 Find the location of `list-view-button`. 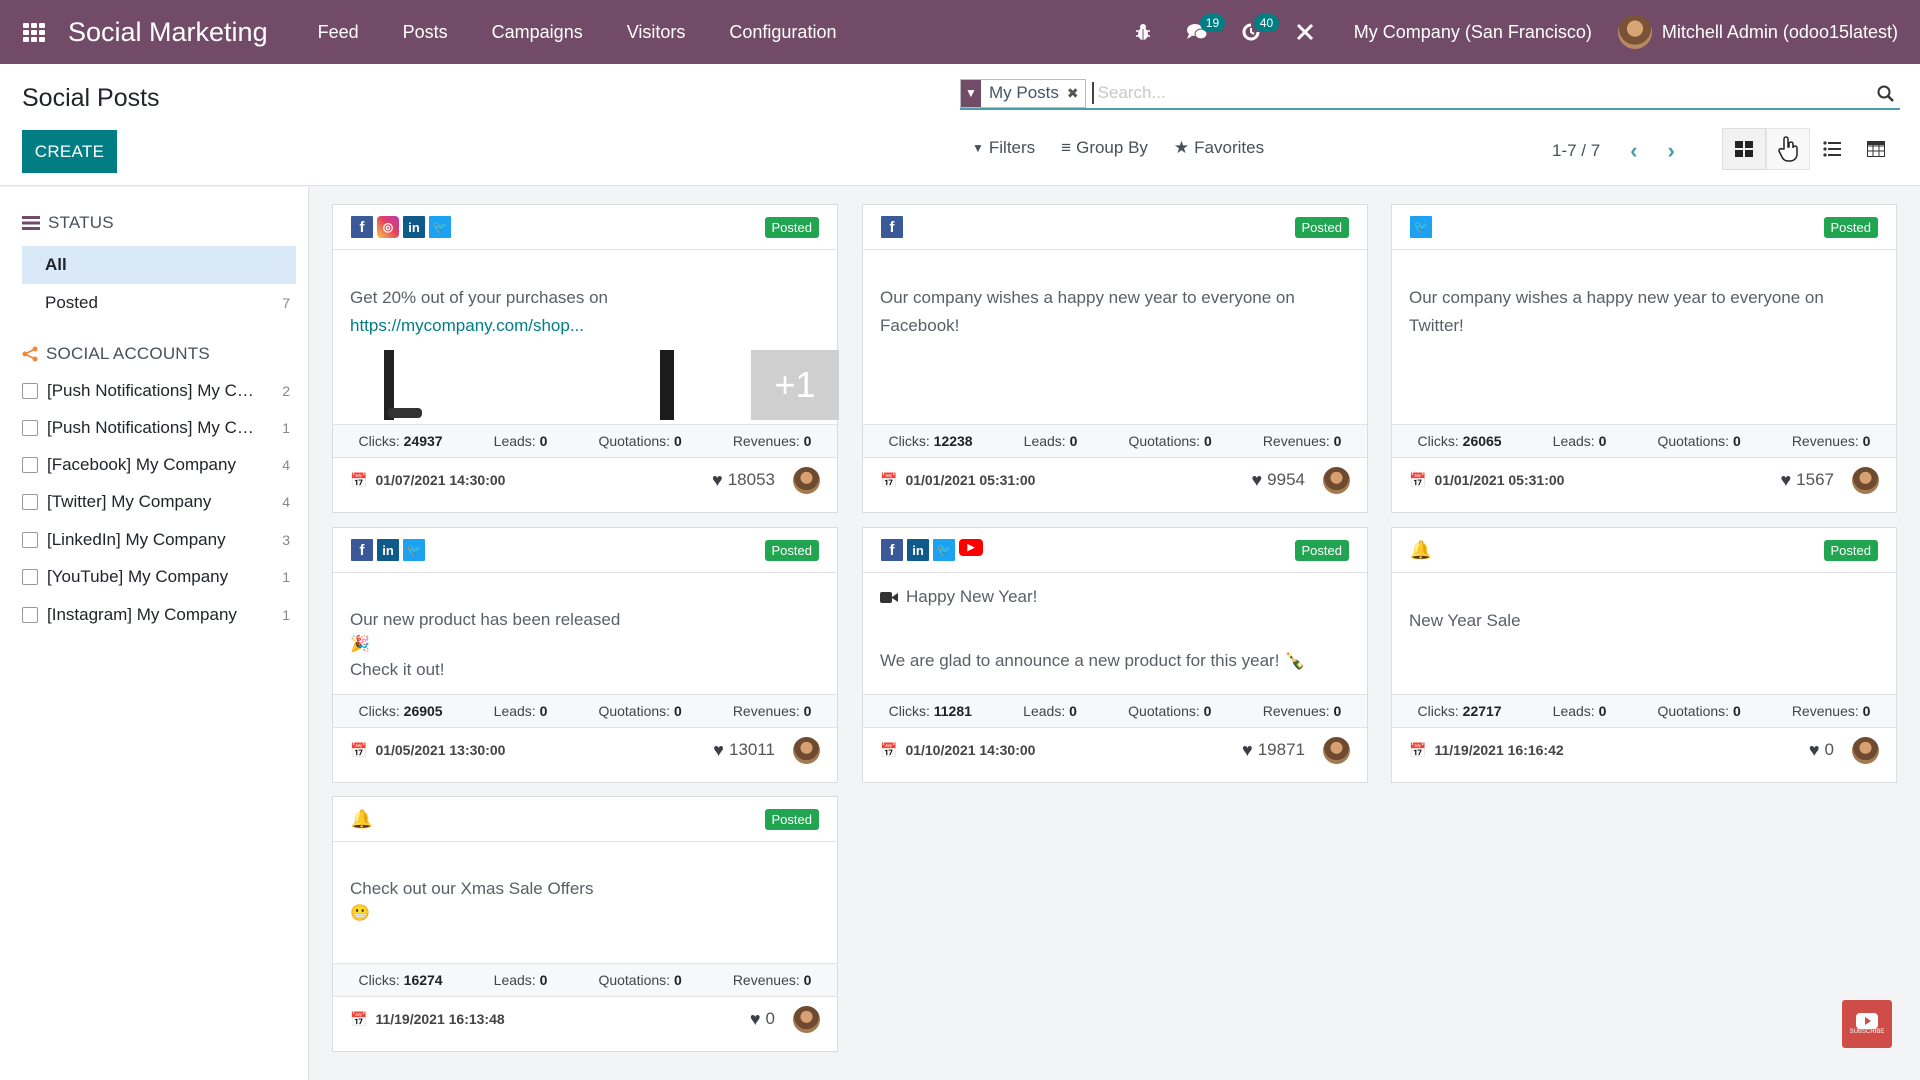

list-view-button is located at coordinates (1832, 149).